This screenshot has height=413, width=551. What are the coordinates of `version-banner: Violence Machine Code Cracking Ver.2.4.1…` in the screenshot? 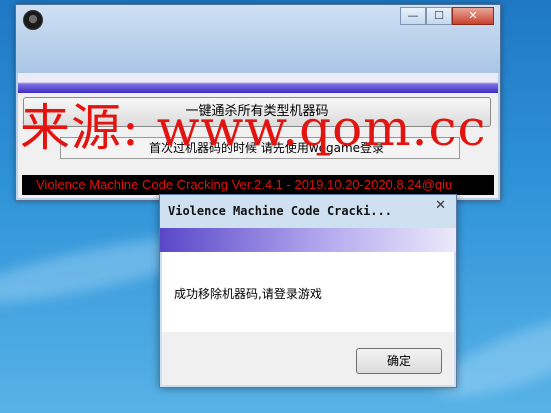 It's located at (258, 185).